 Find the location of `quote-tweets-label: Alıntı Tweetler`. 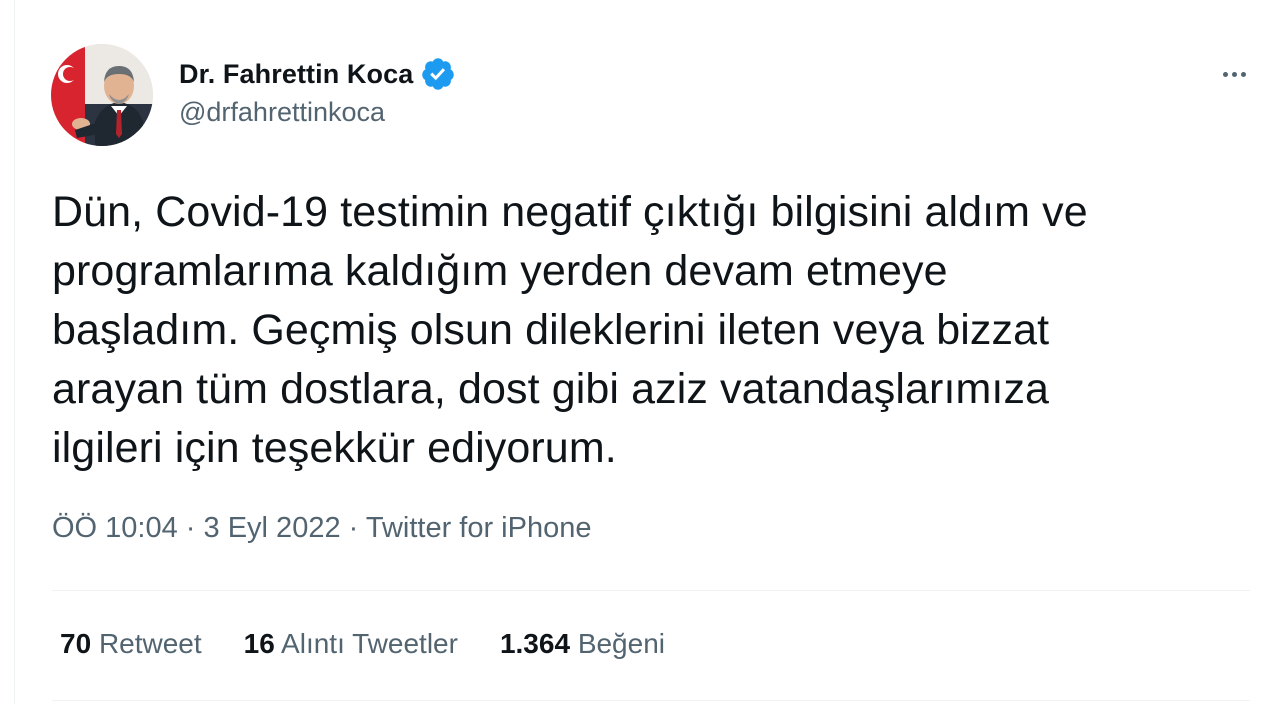

quote-tweets-label: Alıntı Tweetler is located at coordinates (369, 643).